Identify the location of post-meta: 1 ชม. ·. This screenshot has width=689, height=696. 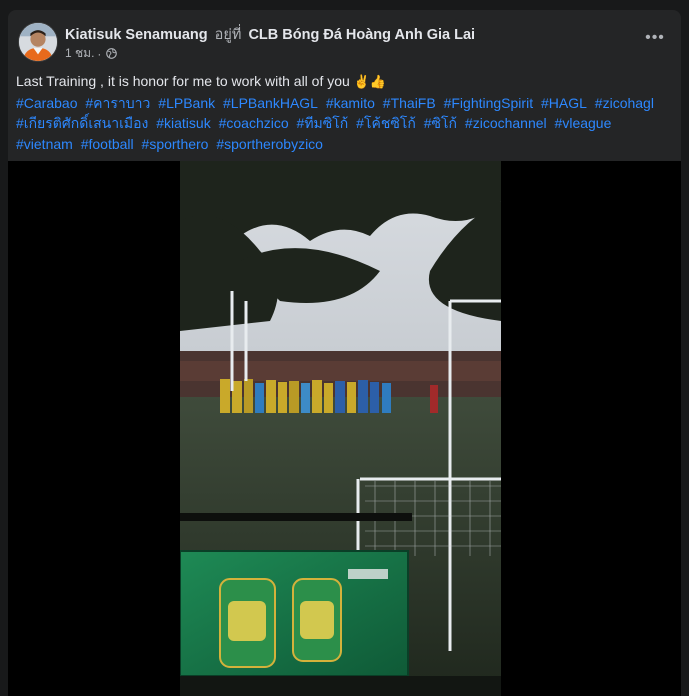
(91, 53).